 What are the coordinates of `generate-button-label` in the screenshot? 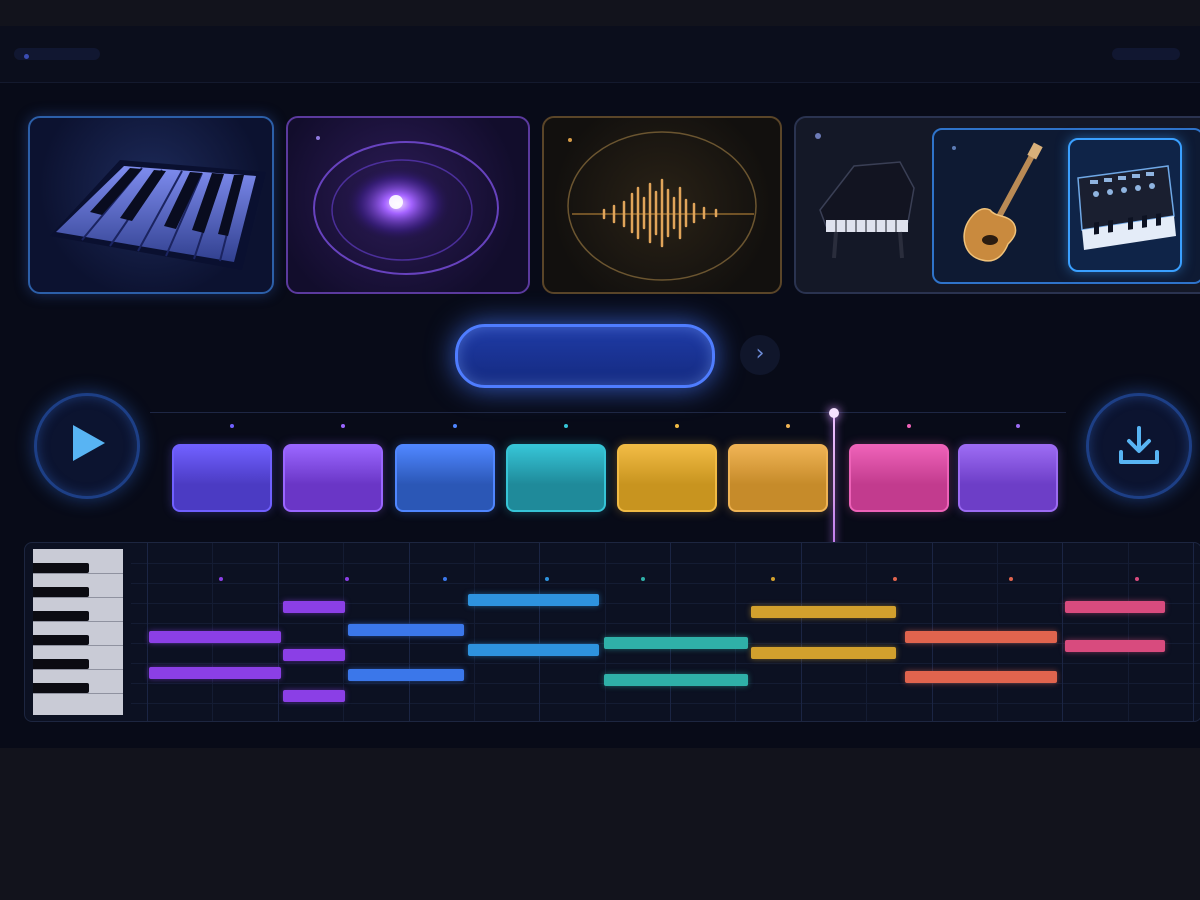 It's located at (585, 356).